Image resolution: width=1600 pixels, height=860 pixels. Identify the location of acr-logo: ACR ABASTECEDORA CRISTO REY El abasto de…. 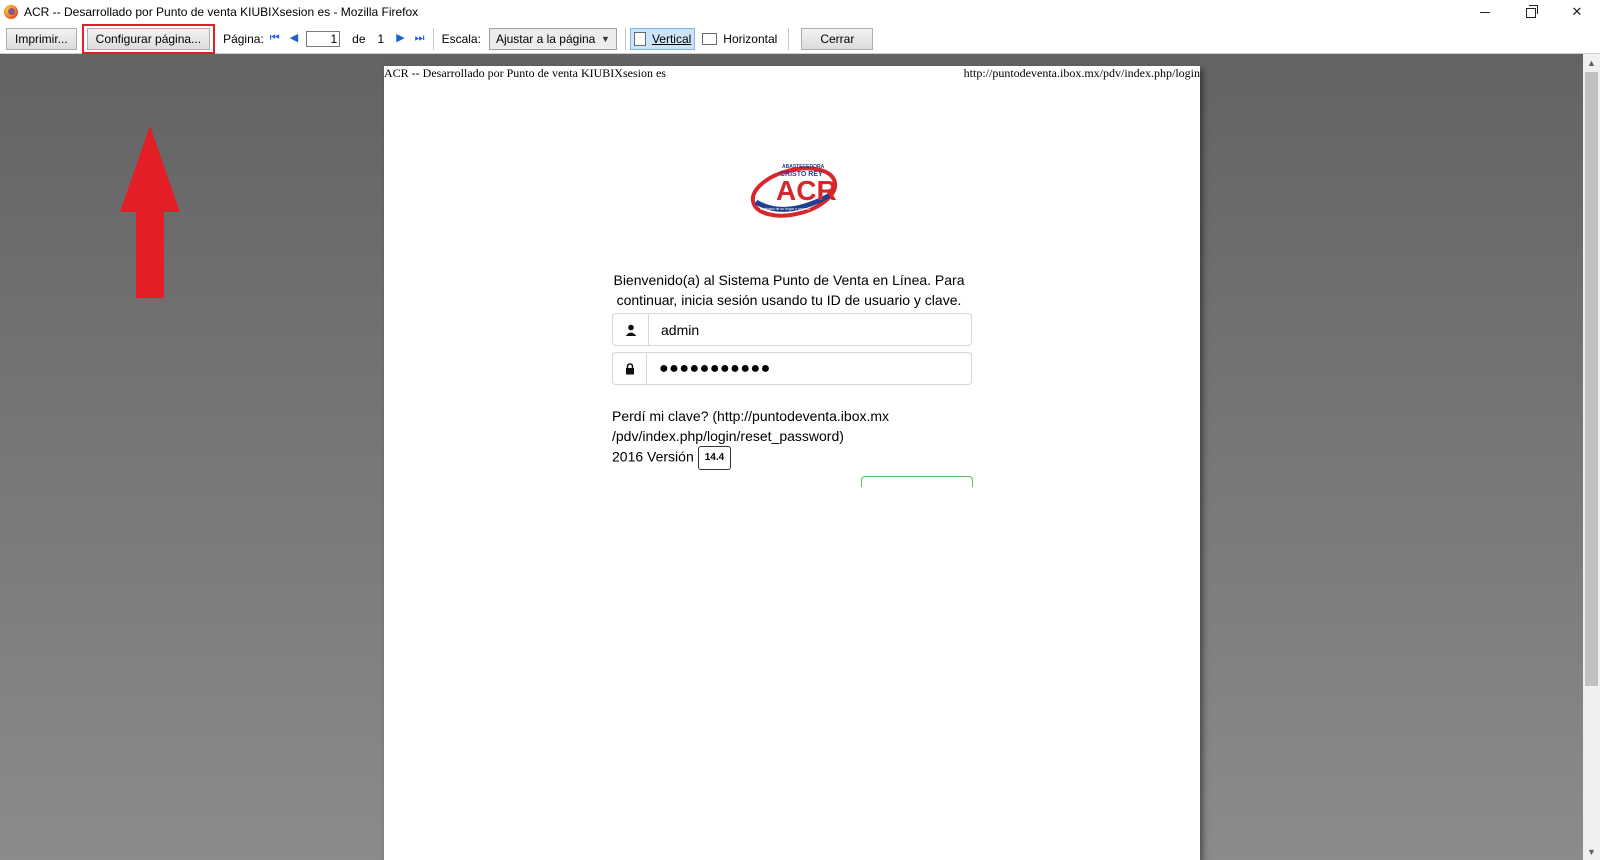
(794, 191).